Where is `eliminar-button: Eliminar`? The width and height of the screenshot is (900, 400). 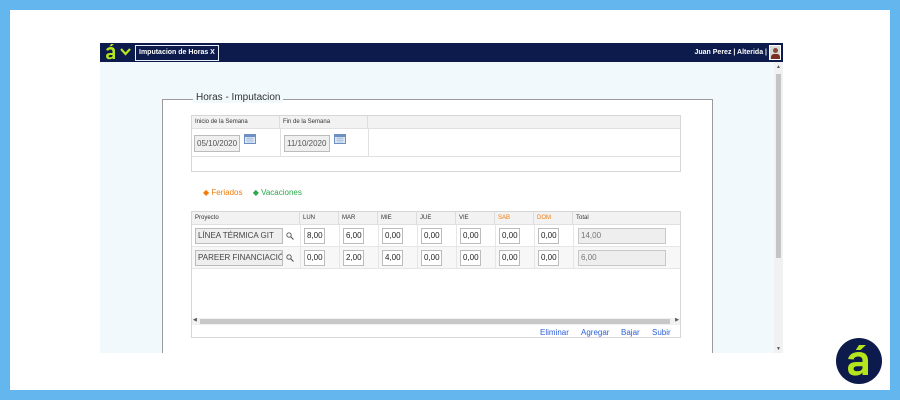 eliminar-button: Eliminar is located at coordinates (554, 332).